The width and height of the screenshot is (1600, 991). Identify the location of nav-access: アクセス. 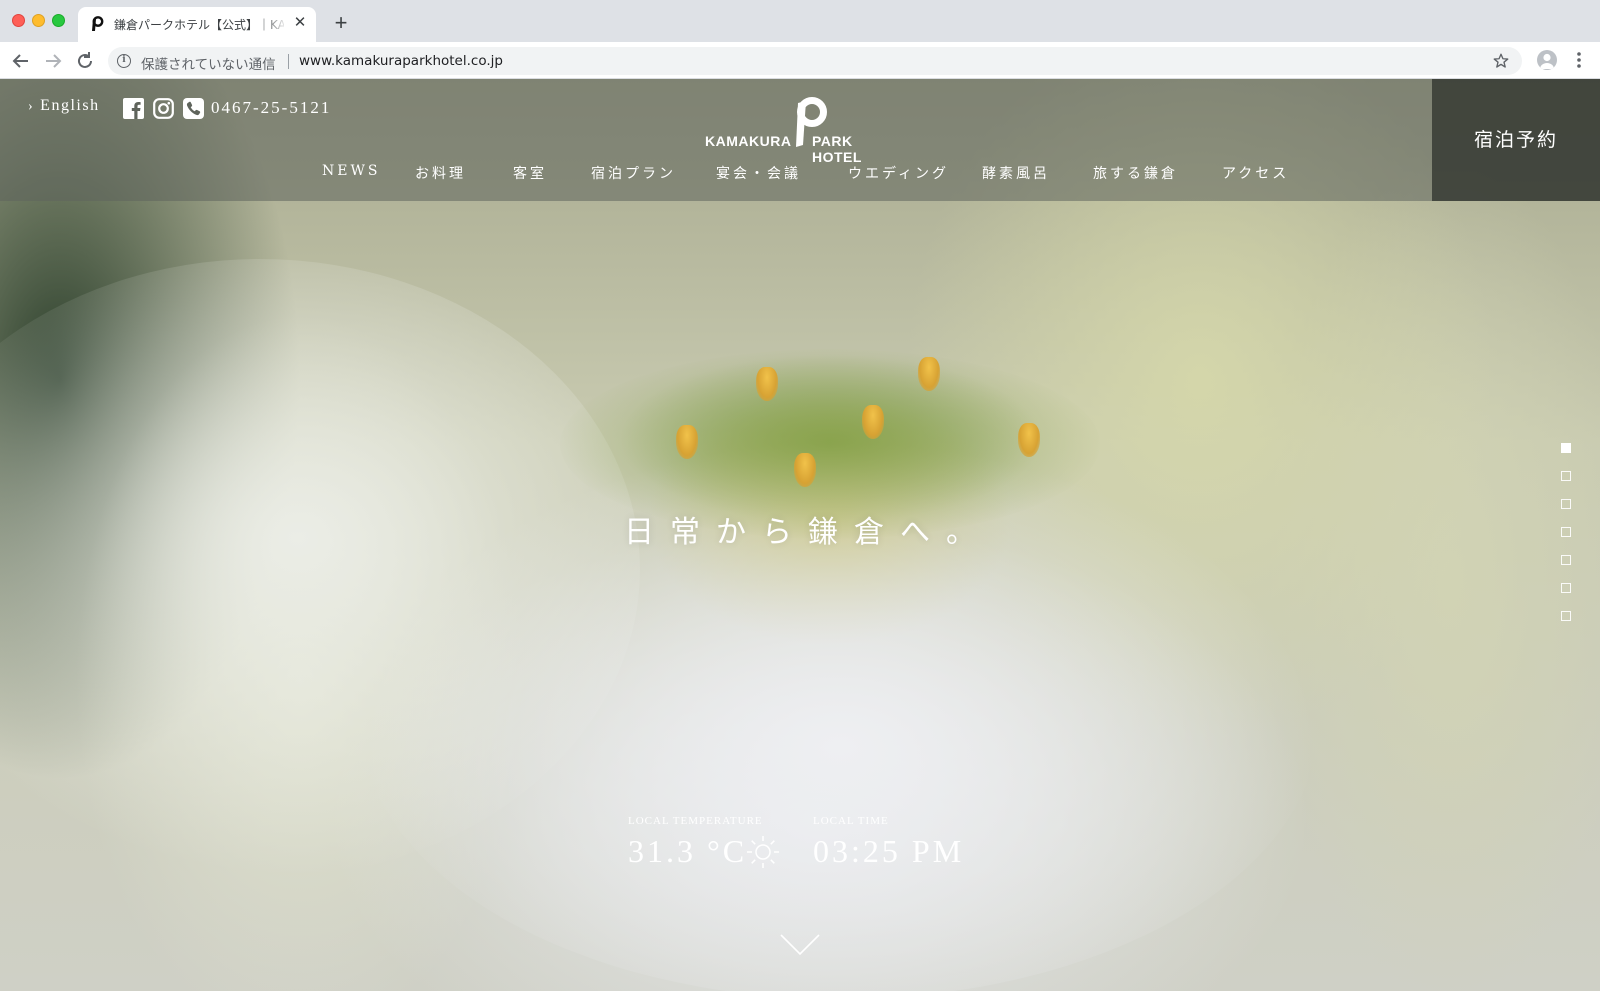
(1255, 173).